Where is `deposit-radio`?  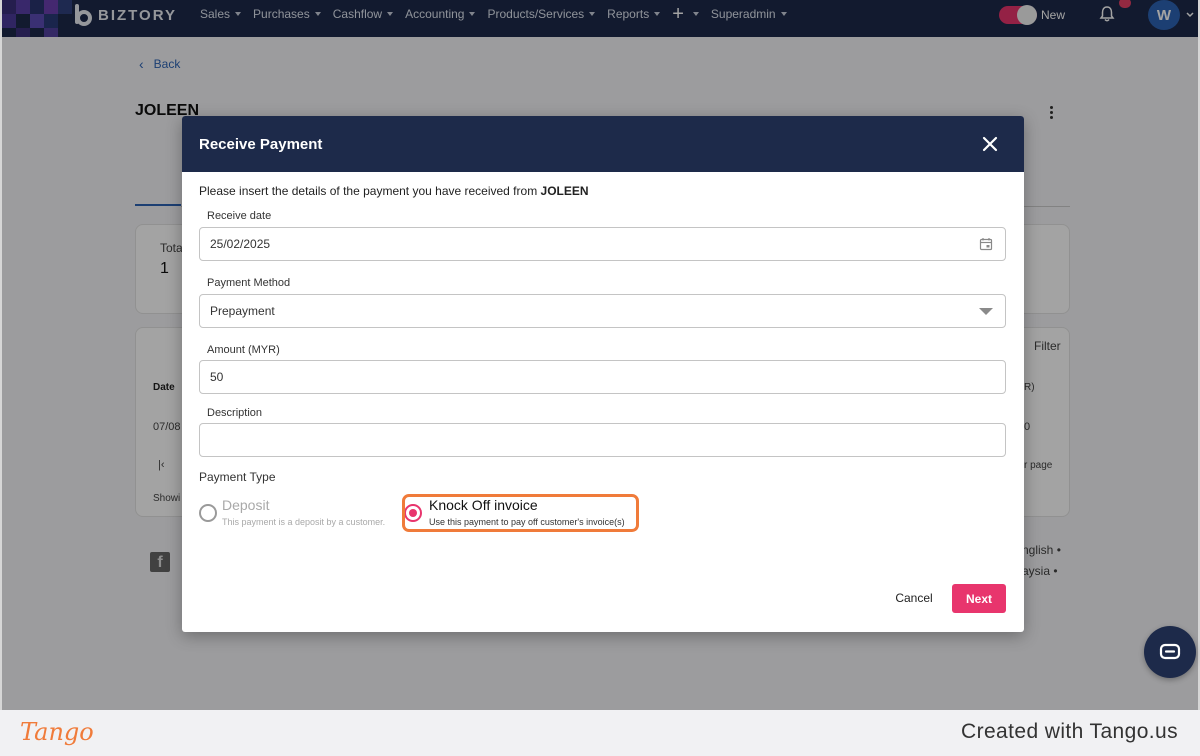 deposit-radio is located at coordinates (208, 513).